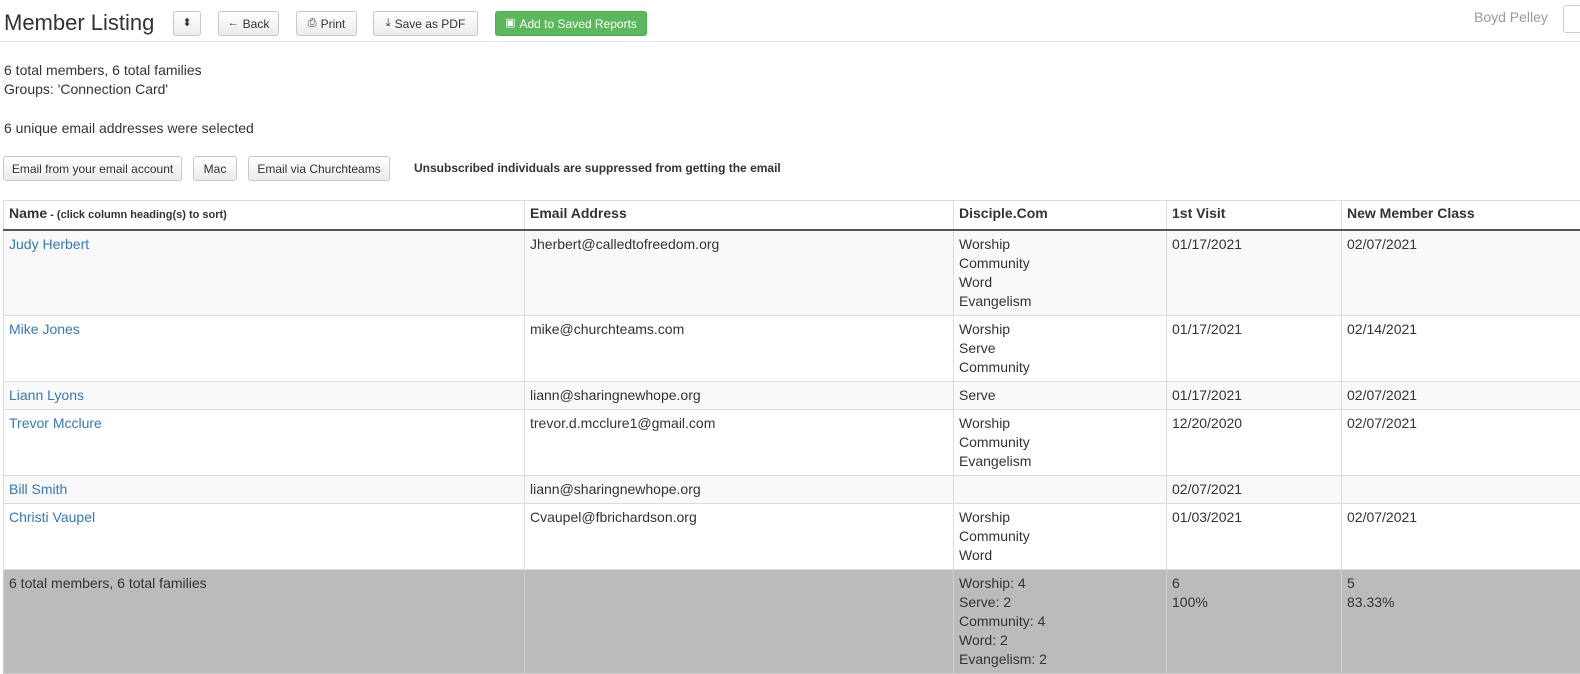 The width and height of the screenshot is (1580, 674). Describe the element at coordinates (1511, 17) in the screenshot. I see `user-name: Boyd Pelley` at that location.